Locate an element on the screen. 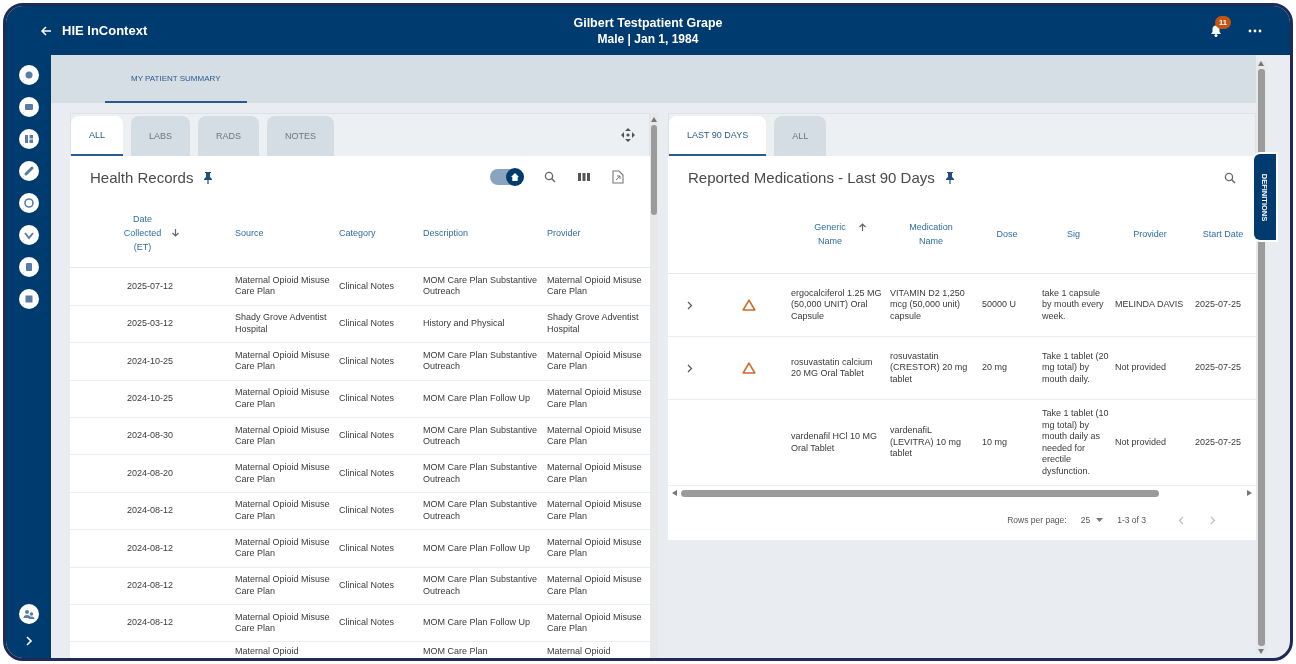 The image size is (1296, 664). panel-tab: LAST 90 DAYS is located at coordinates (717, 136).